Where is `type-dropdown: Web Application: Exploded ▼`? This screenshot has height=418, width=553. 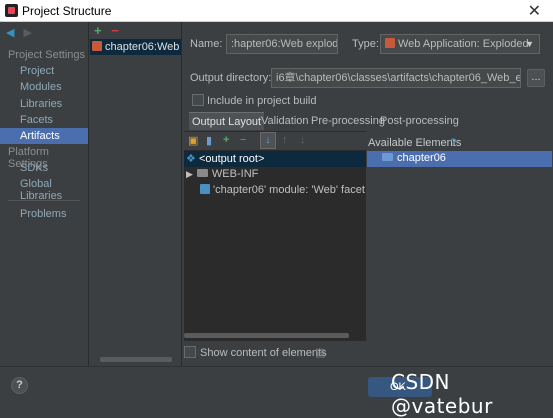
type-dropdown: Web Application: Exploded ▼ is located at coordinates (460, 44).